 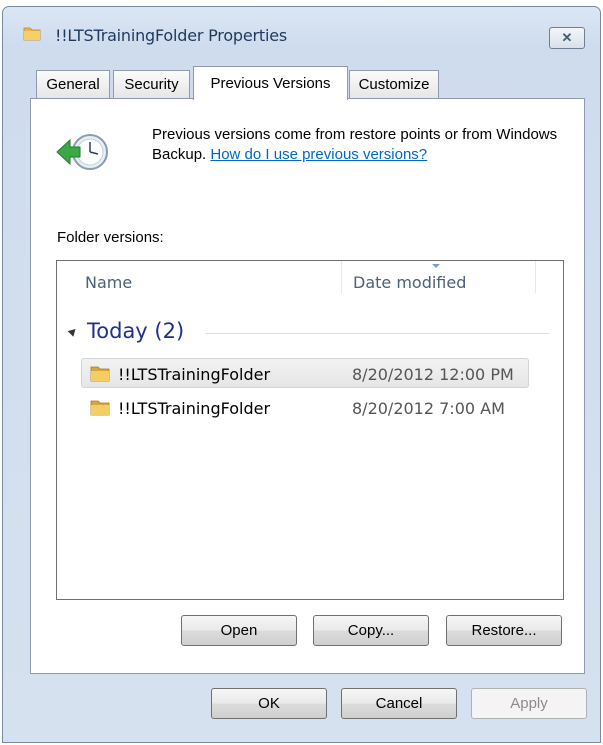 What do you see at coordinates (428, 408) in the screenshot?
I see `version-date: 8/20/2012 7:00 AM` at bounding box center [428, 408].